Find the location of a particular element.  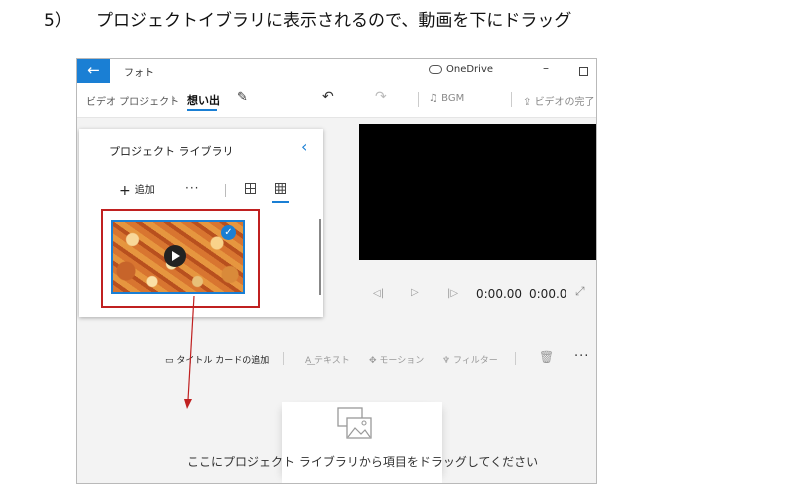

cloud-icon is located at coordinates (435, 69).